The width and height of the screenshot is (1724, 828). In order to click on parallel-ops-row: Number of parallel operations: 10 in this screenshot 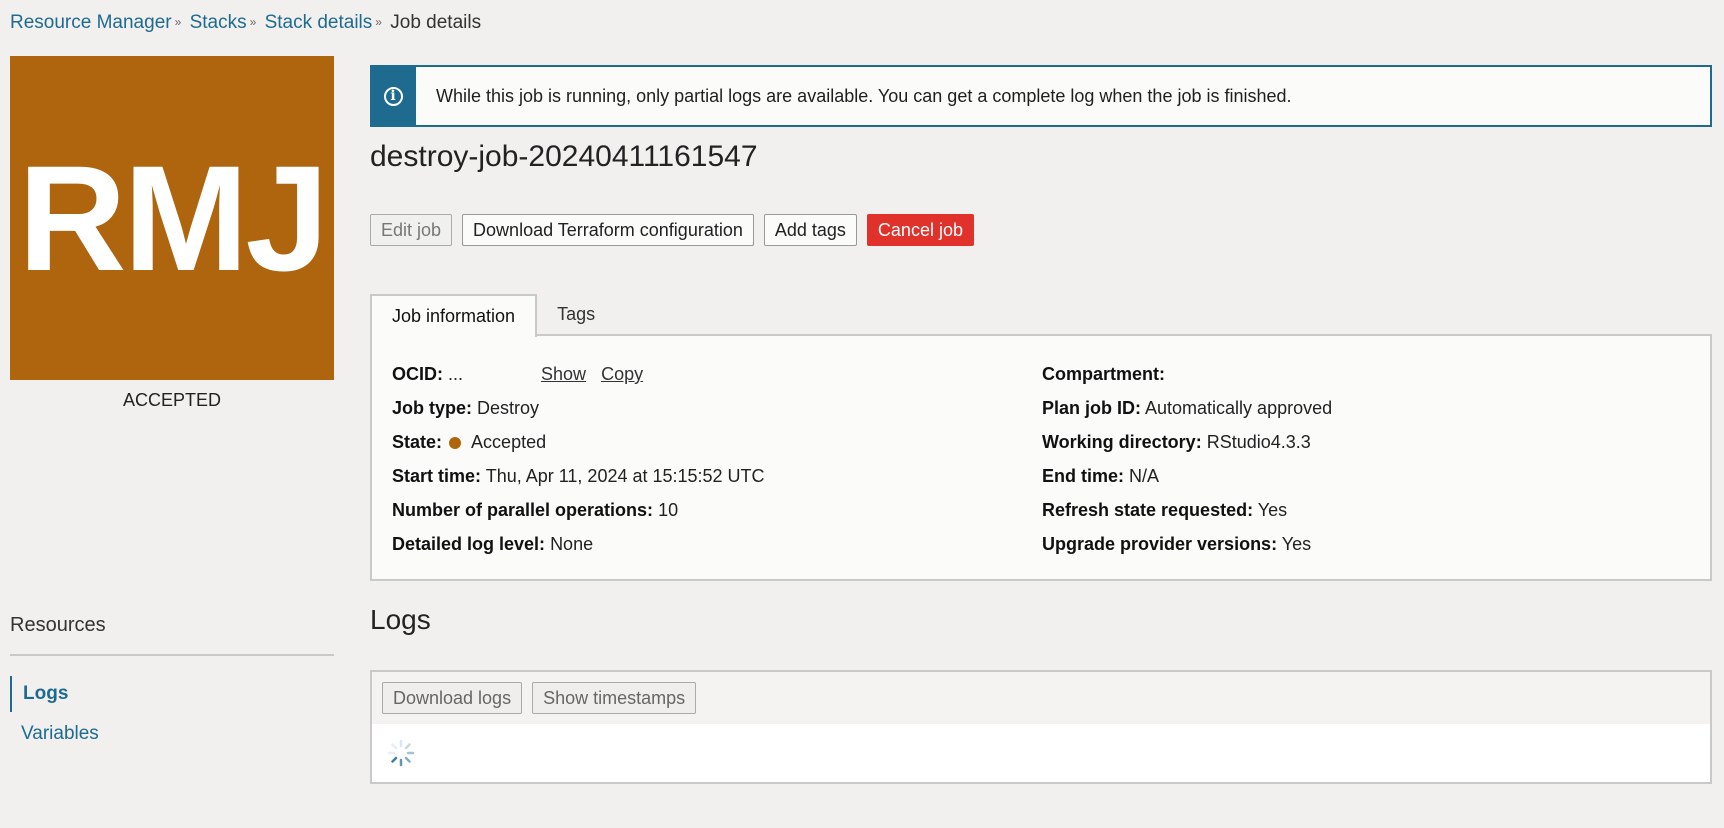, I will do `click(535, 510)`.